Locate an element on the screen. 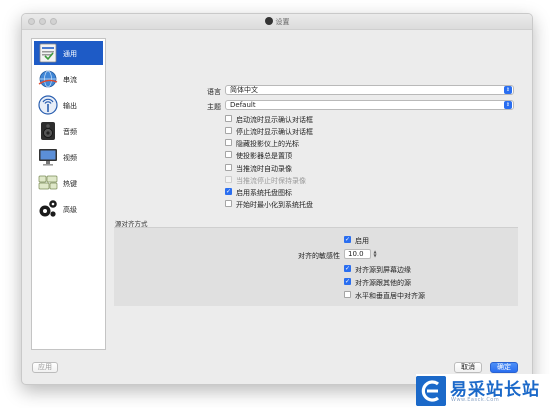 This screenshot has height=408, width=550. sidebar-item-output: 输出 is located at coordinates (68, 105).